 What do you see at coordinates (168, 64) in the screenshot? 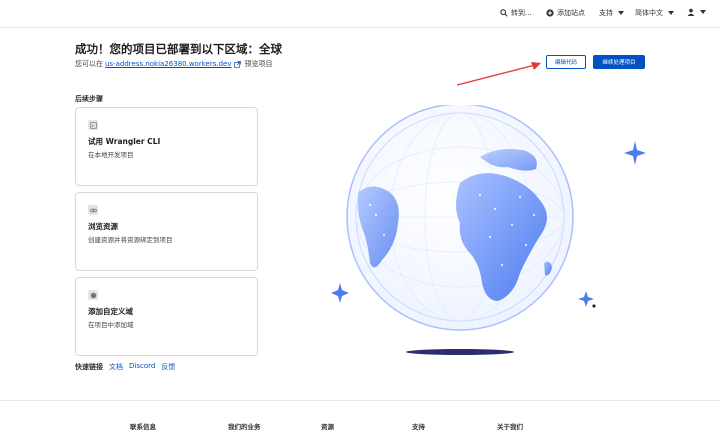
I see `project-url-link: us-address.nokia26380.workers.dev` at bounding box center [168, 64].